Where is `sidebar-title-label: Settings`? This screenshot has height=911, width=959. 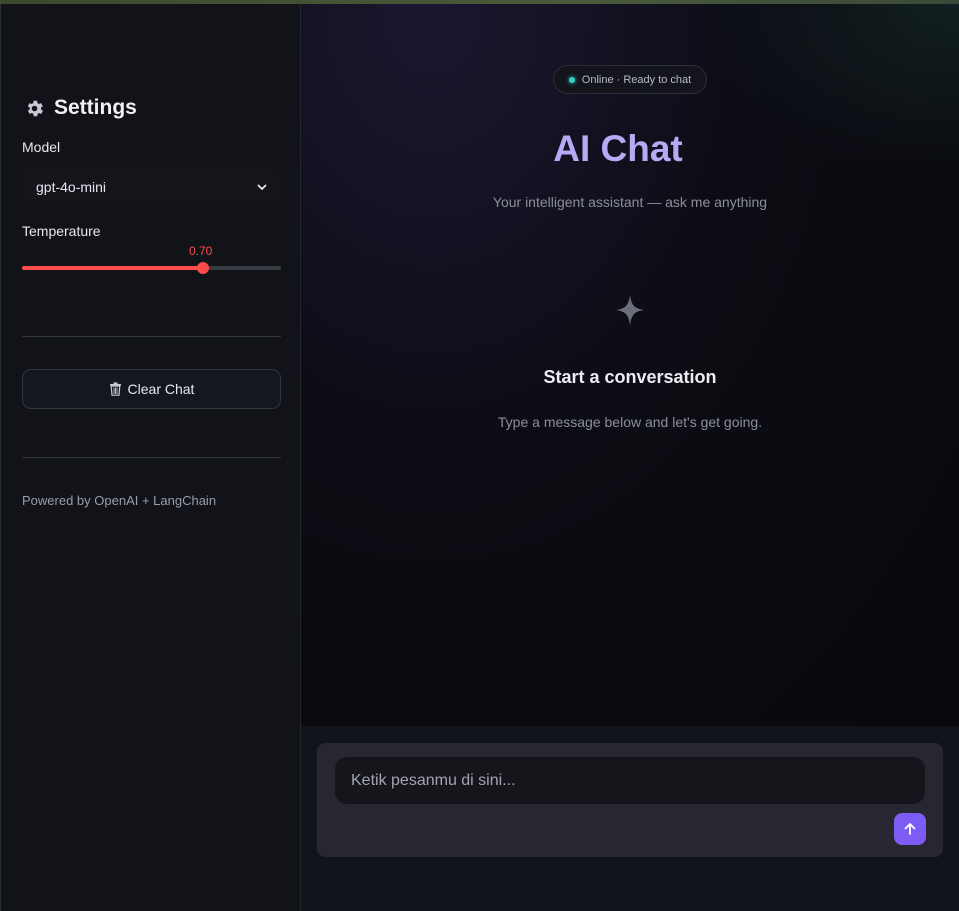
sidebar-title-label: Settings is located at coordinates (95, 107).